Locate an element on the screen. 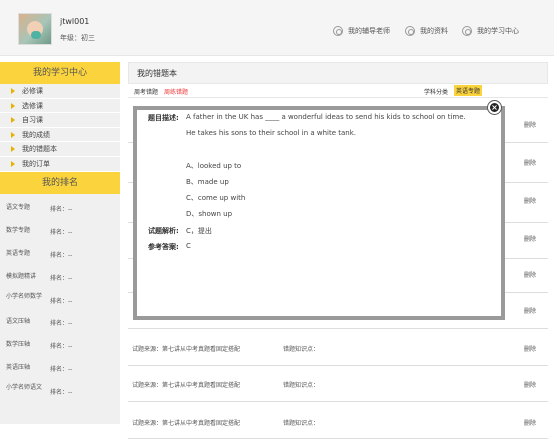 This screenshot has height=447, width=554. nav-profile-label: 我的资料 is located at coordinates (434, 31).